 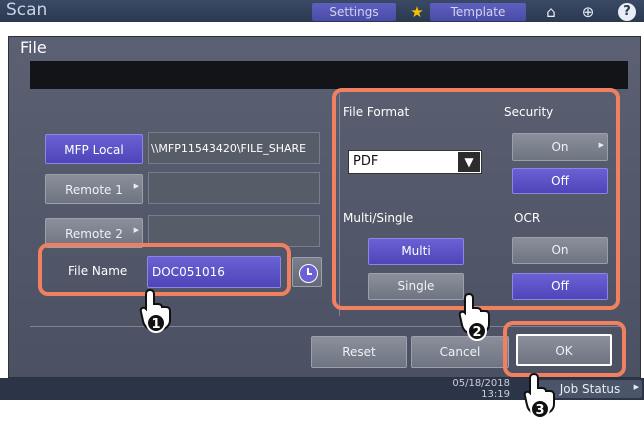 I want to click on remote2-label: Remote 2, so click(x=94, y=234).